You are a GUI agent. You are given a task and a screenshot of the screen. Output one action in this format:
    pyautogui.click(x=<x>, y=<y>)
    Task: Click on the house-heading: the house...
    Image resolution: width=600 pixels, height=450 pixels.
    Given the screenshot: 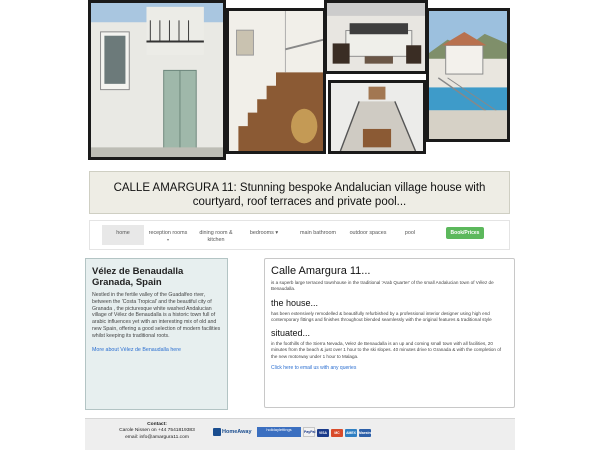 What is the action you would take?
    pyautogui.click(x=295, y=302)
    